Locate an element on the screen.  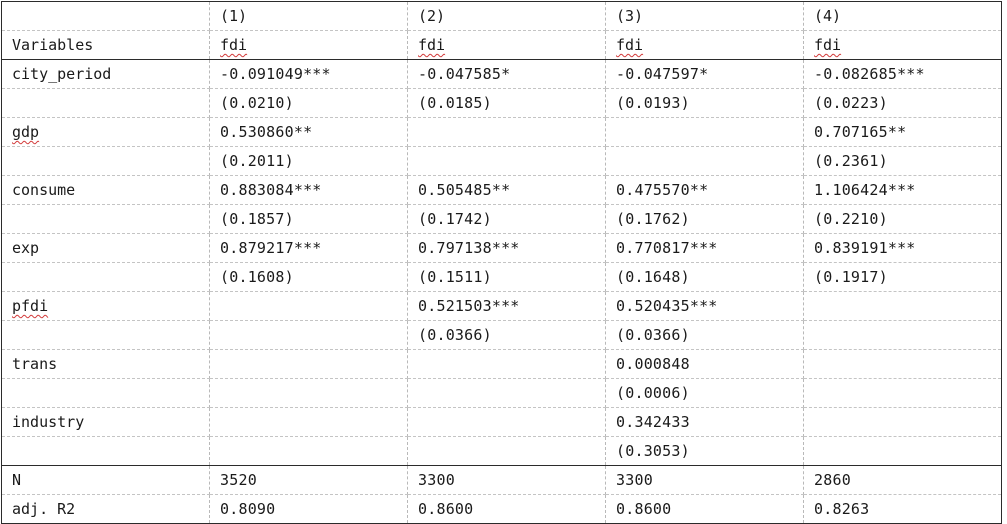
se-cell: (0.0006) is located at coordinates (704, 393).